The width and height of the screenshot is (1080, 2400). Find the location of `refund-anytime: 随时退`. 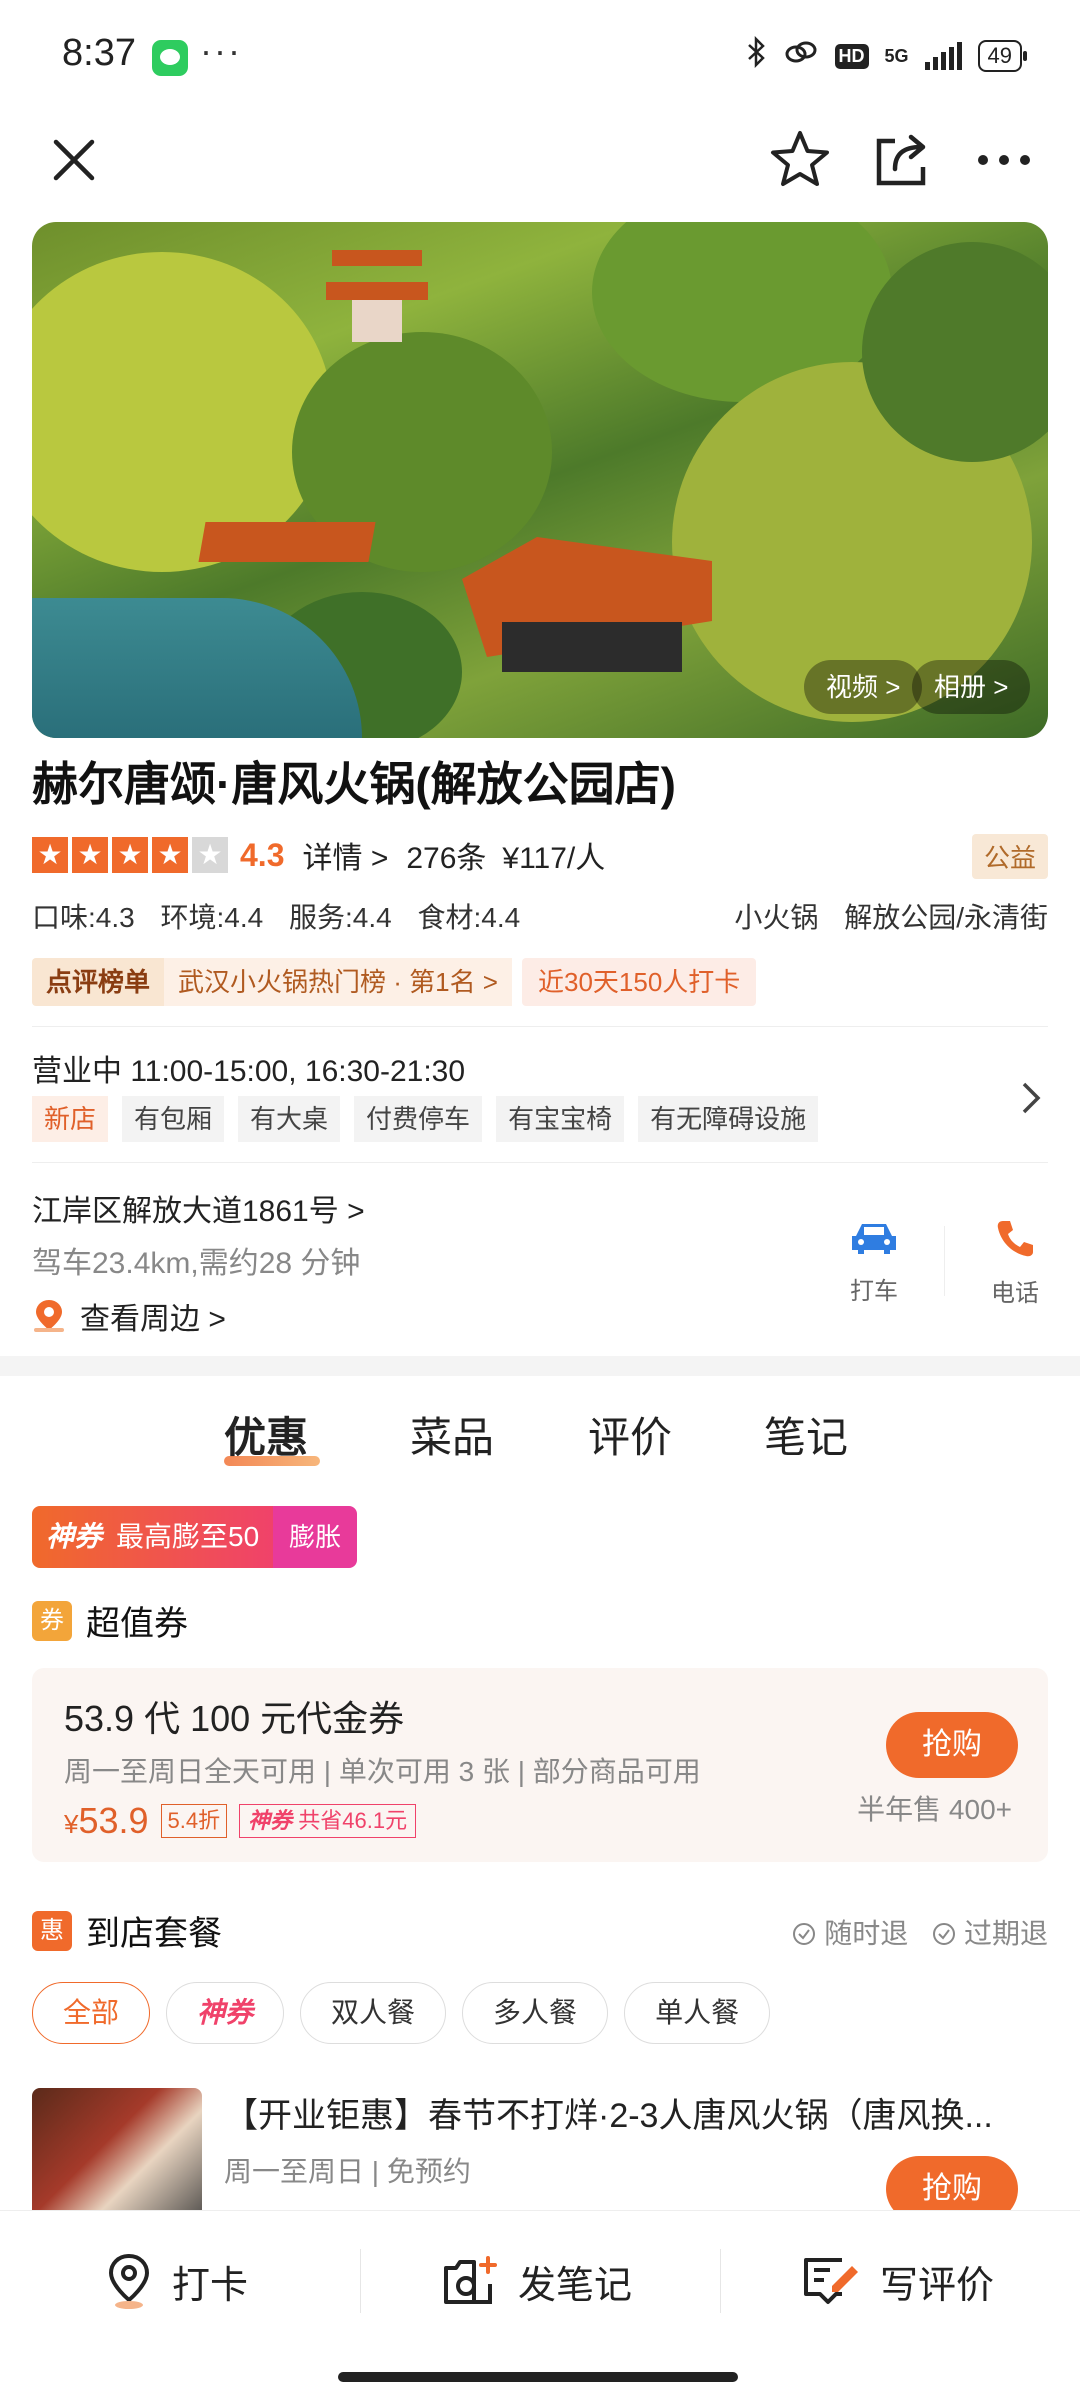

refund-anytime: 随时退 is located at coordinates (850, 1932).